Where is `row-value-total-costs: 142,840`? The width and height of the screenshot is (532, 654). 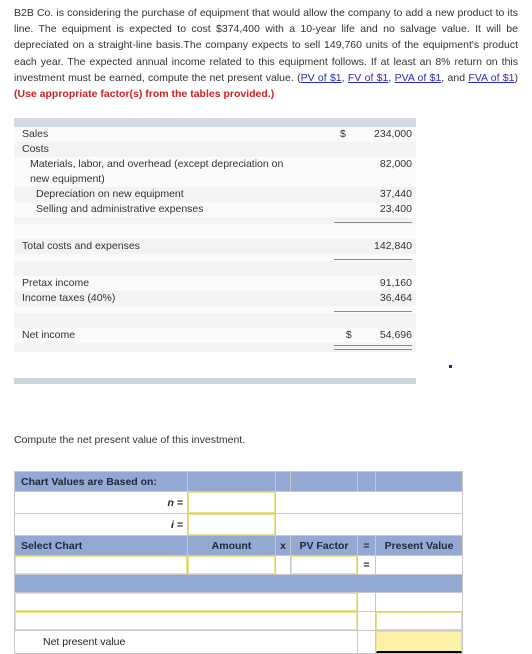
row-value-total-costs: 142,840 is located at coordinates (359, 246).